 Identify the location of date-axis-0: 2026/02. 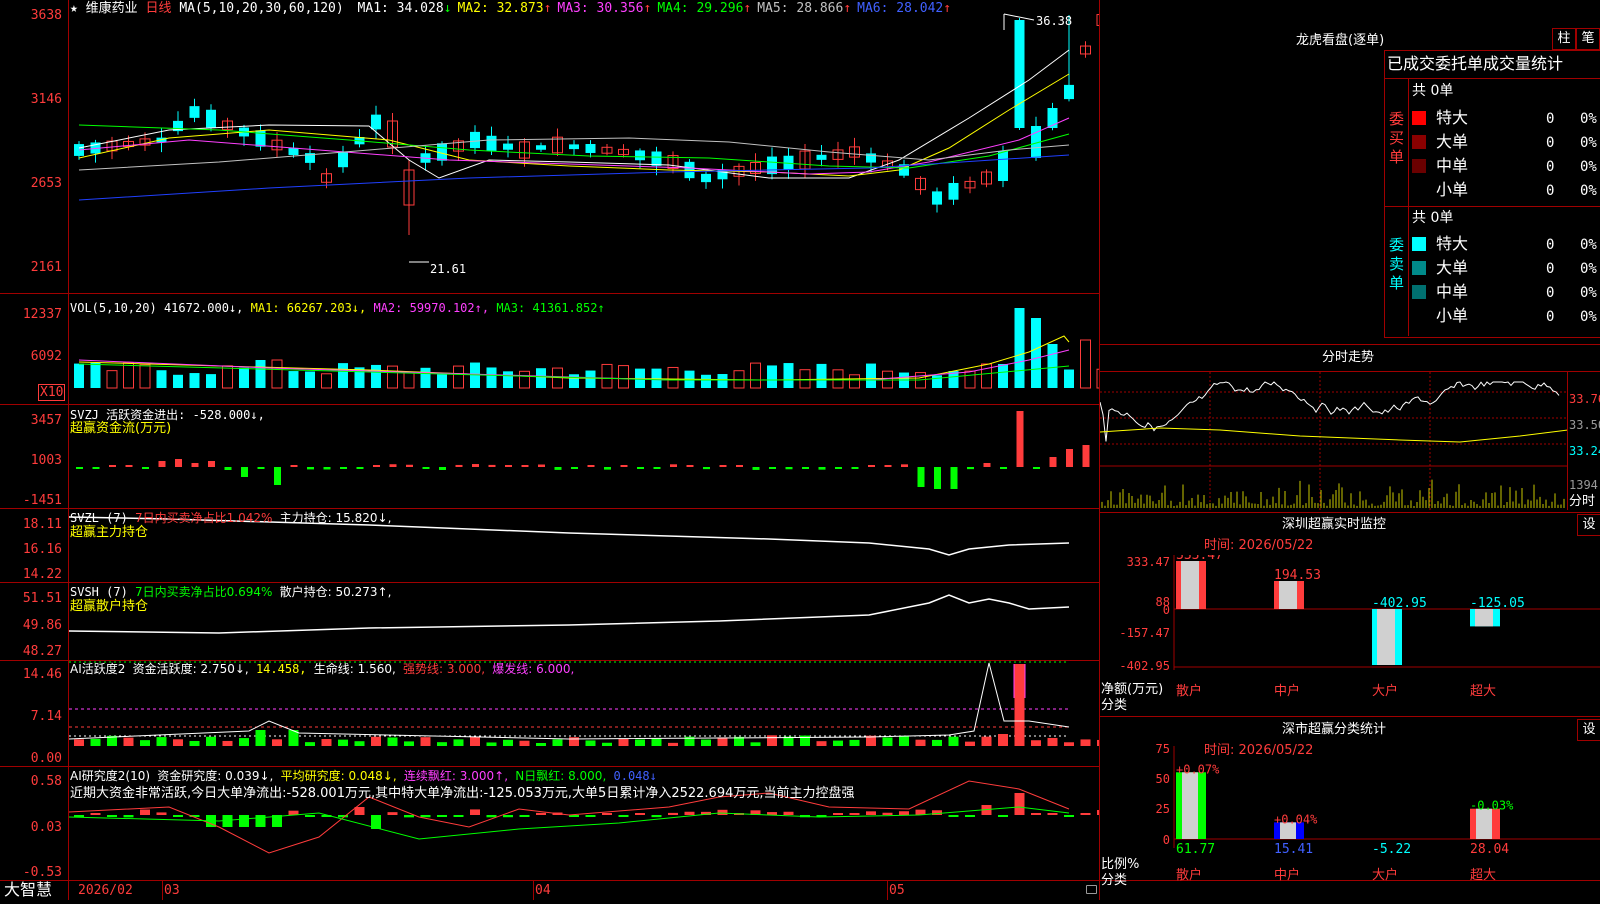
(105, 890).